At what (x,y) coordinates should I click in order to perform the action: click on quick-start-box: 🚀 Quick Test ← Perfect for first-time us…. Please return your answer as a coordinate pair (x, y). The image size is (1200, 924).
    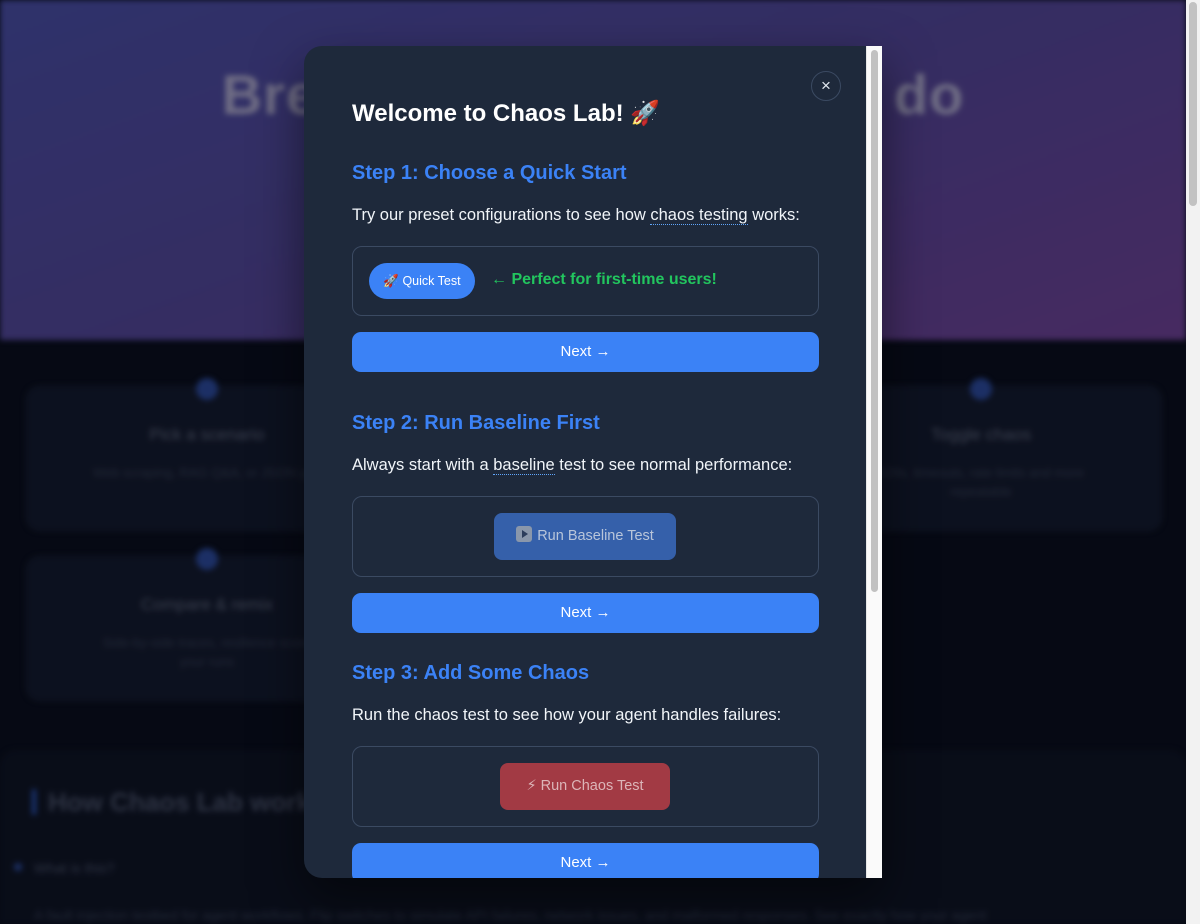
    Looking at the image, I should click on (585, 281).